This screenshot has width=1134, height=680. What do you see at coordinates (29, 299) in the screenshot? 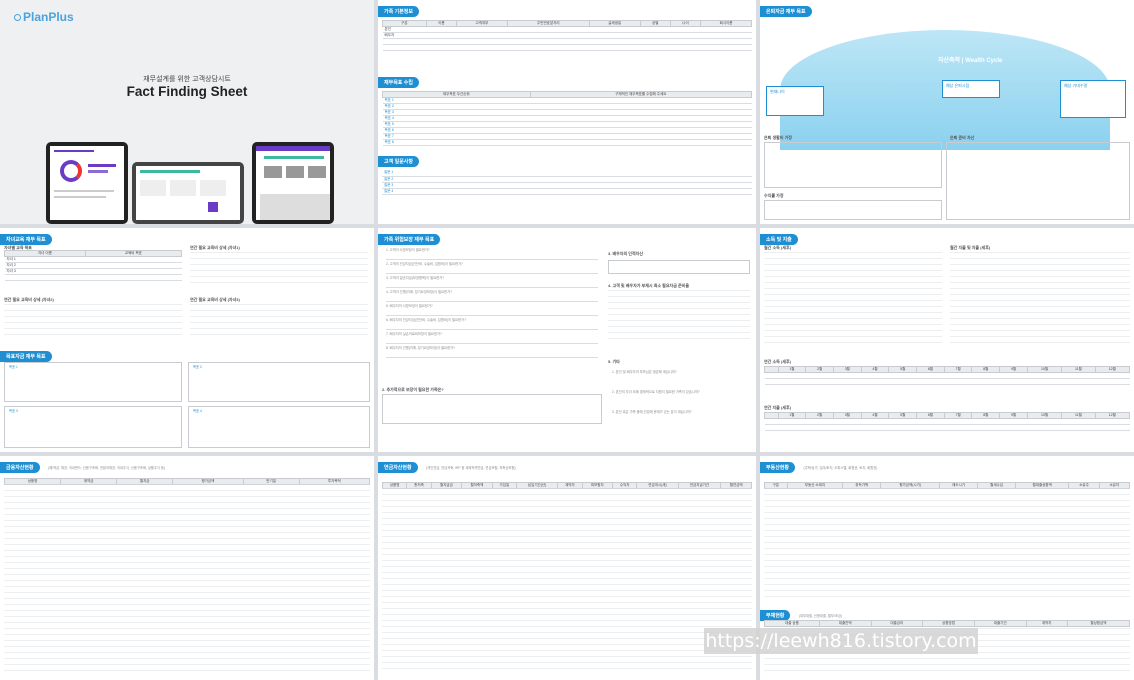
I see `edu-sub3: 연간 필요 교육비 상세 (자녀2)` at bounding box center [29, 299].